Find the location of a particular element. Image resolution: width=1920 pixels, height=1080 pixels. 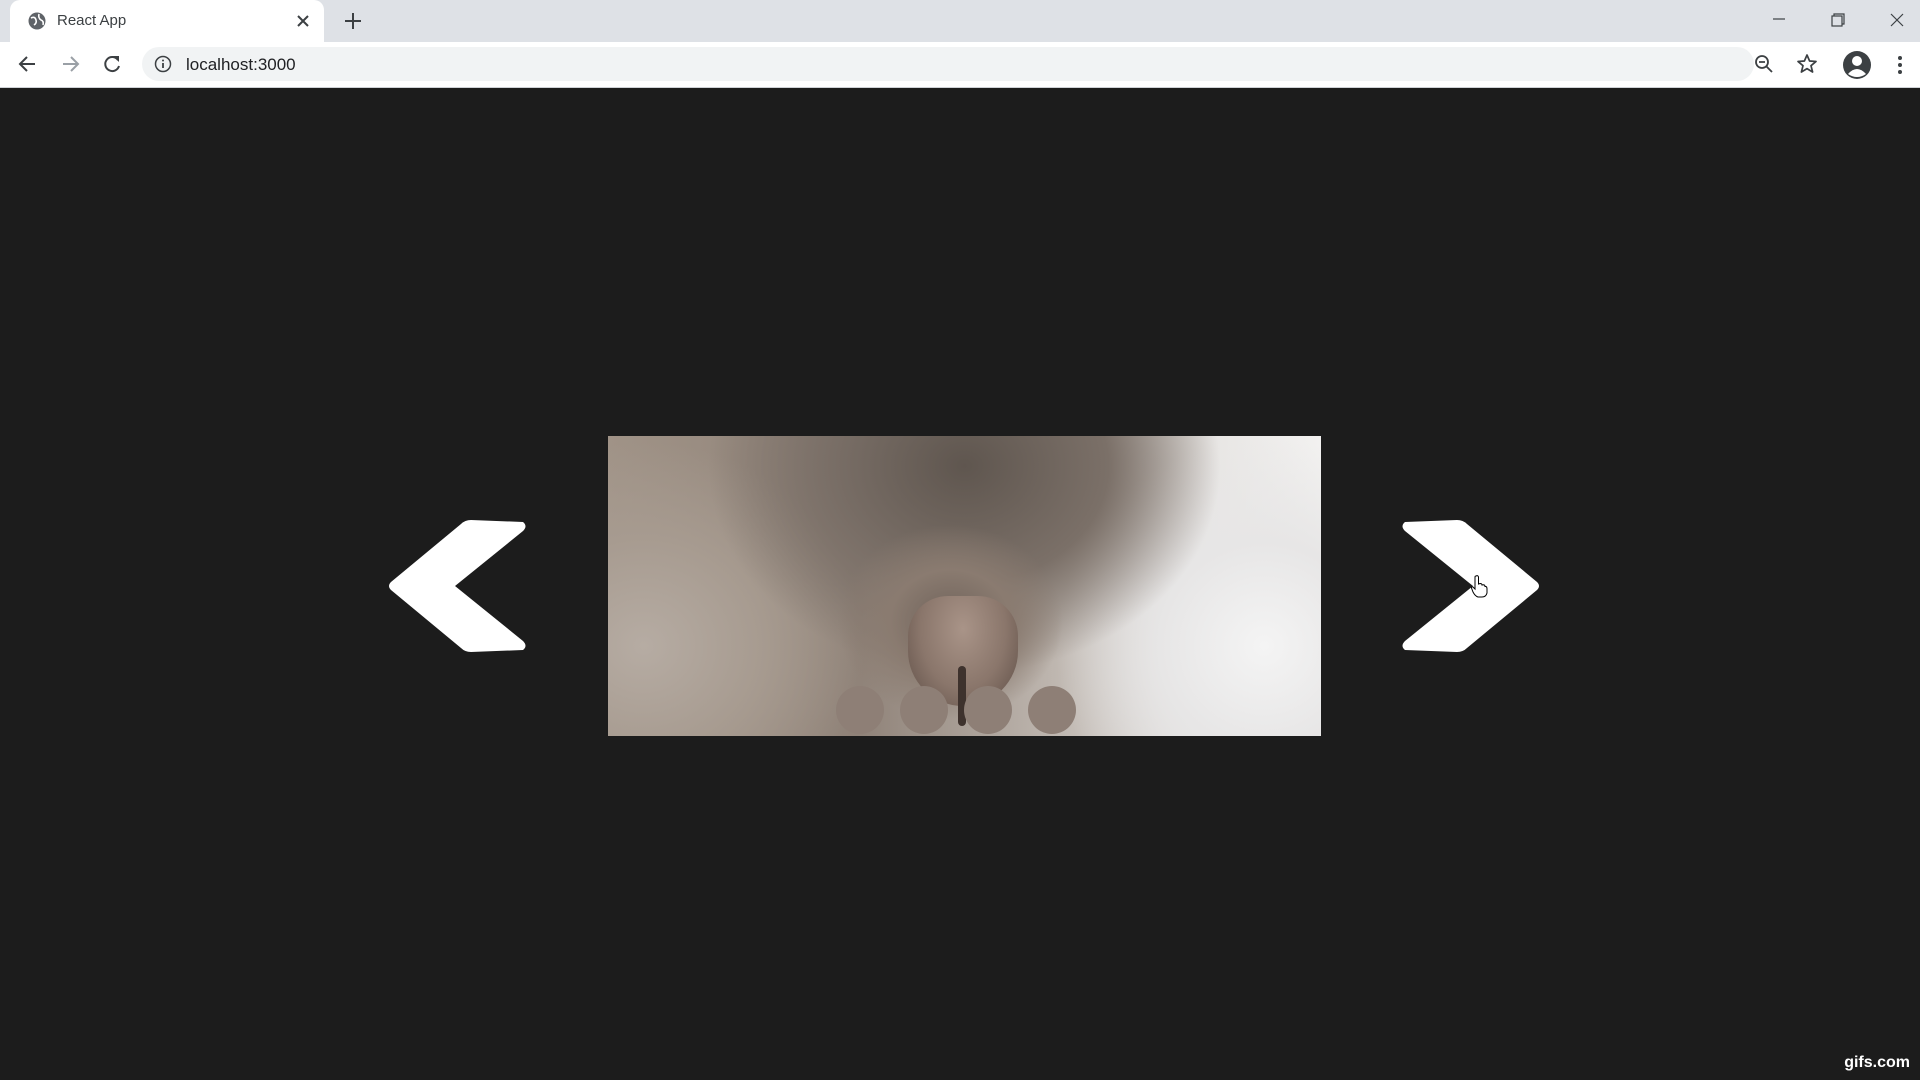

browser-toolbar: localhost:3000 is located at coordinates (960, 65).